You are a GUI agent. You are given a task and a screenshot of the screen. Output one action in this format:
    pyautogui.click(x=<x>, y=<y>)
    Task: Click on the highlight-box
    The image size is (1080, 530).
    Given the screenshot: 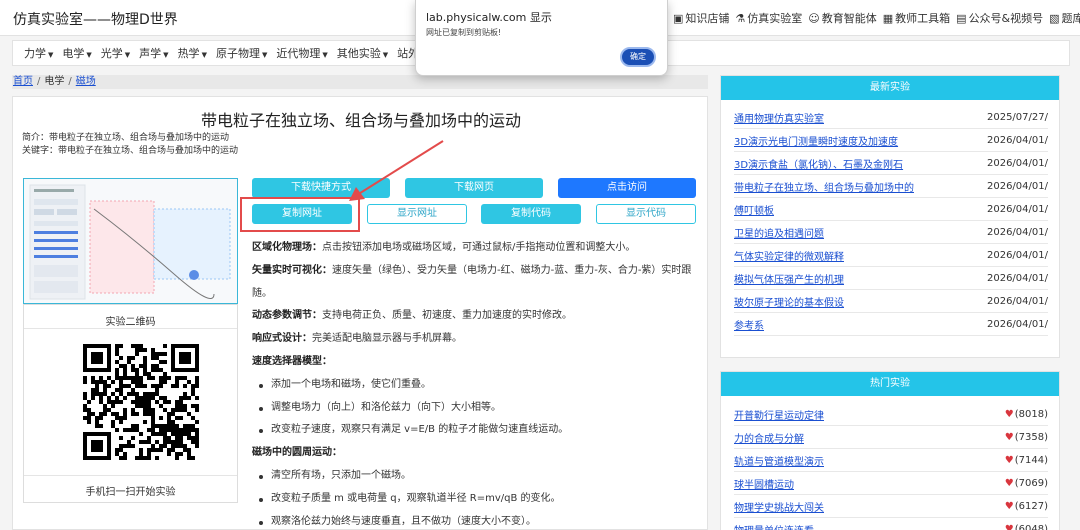 What is the action you would take?
    pyautogui.click(x=300, y=214)
    